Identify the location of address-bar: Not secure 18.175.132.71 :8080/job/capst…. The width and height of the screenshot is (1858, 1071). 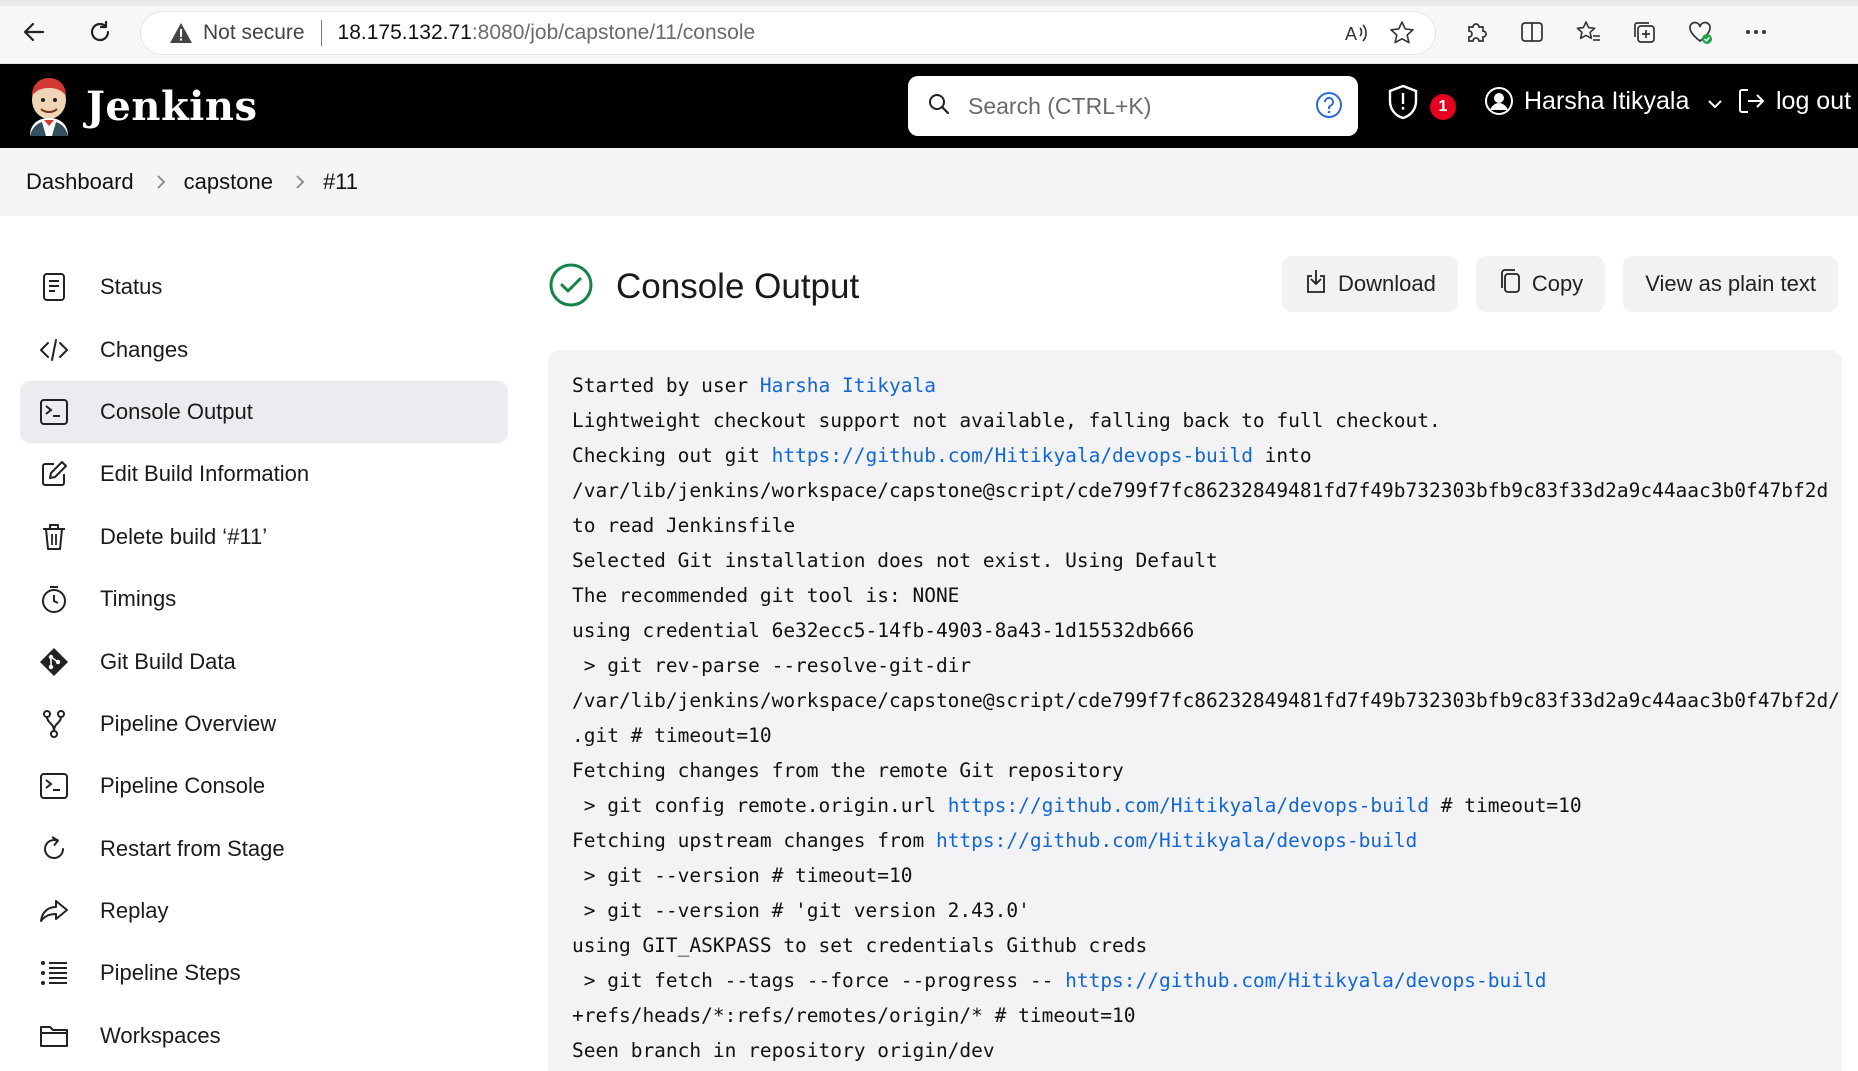
(788, 33).